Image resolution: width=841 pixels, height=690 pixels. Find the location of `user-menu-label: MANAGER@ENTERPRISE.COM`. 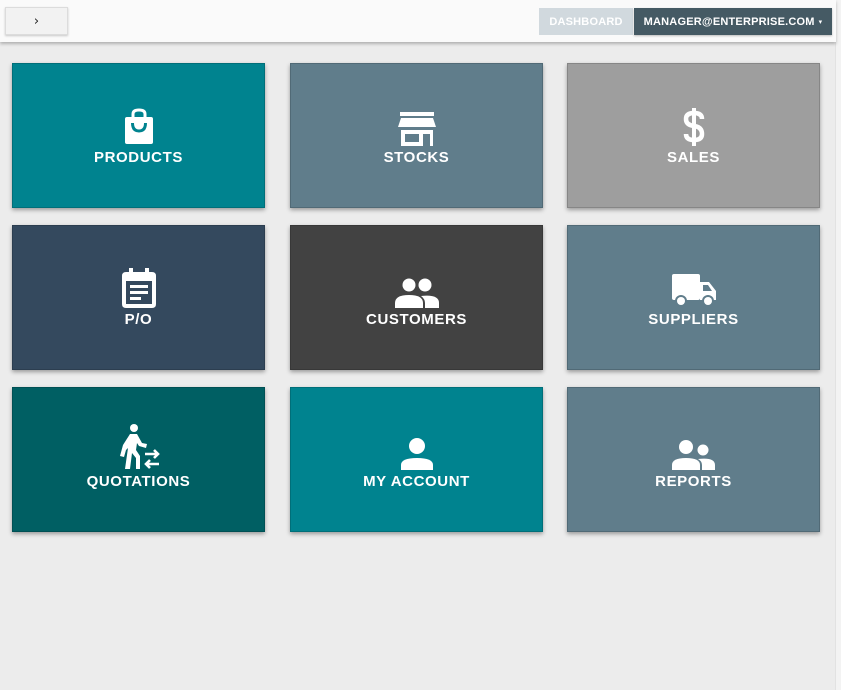

user-menu-label: MANAGER@ENTERPRISE.COM is located at coordinates (729, 21).